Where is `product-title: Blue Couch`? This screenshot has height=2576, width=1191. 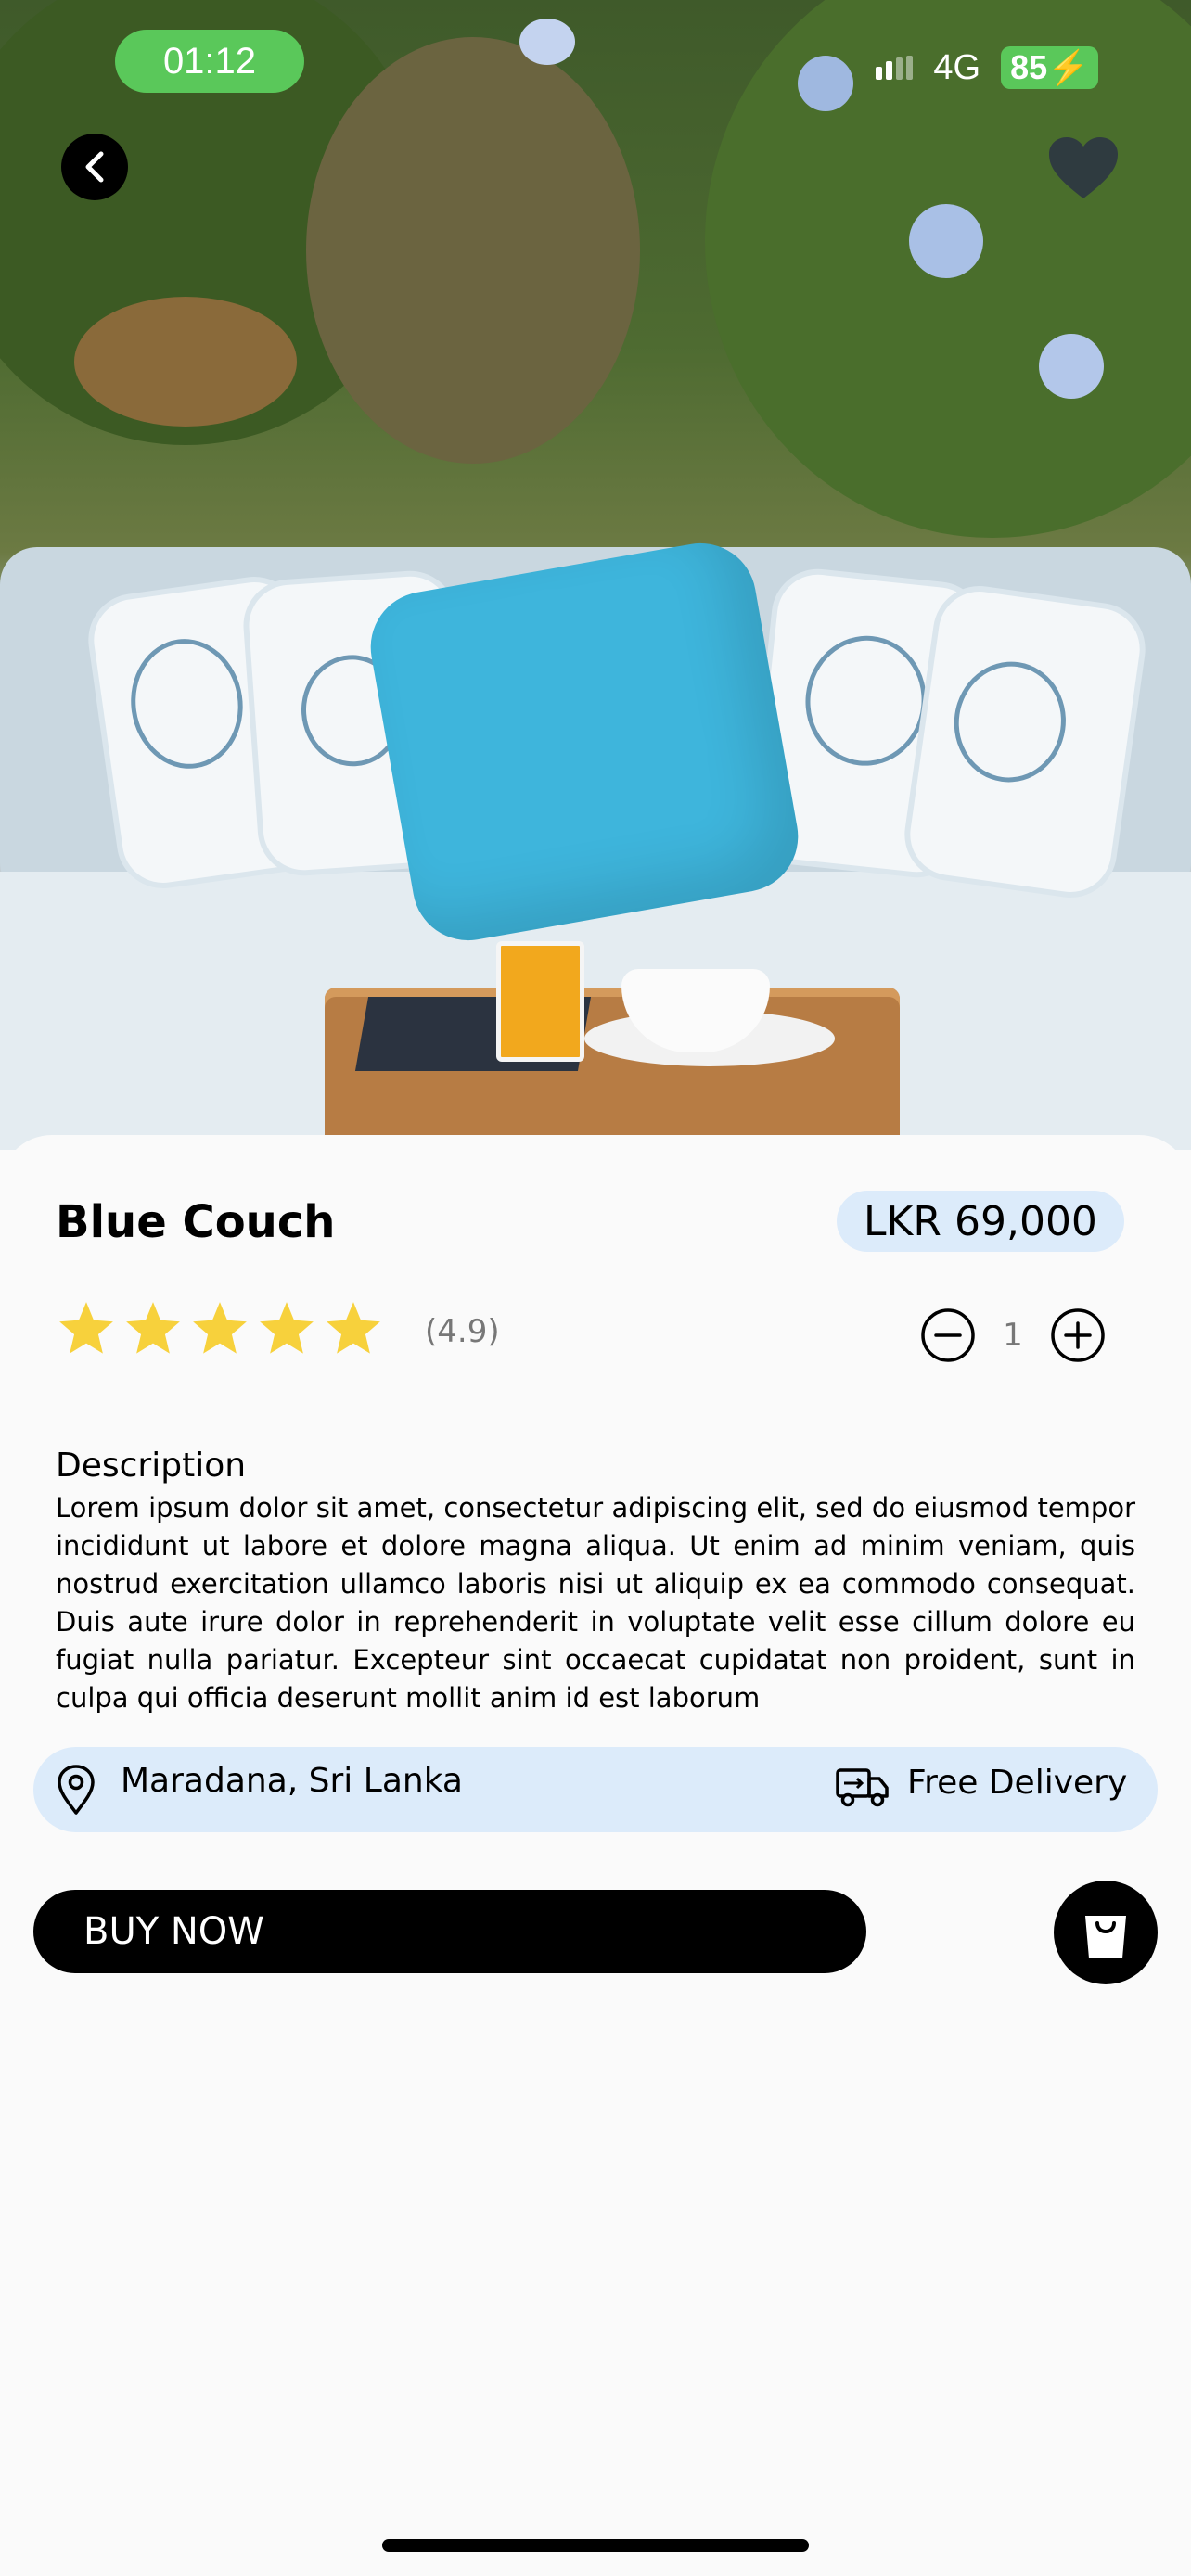 product-title: Blue Couch is located at coordinates (196, 1222).